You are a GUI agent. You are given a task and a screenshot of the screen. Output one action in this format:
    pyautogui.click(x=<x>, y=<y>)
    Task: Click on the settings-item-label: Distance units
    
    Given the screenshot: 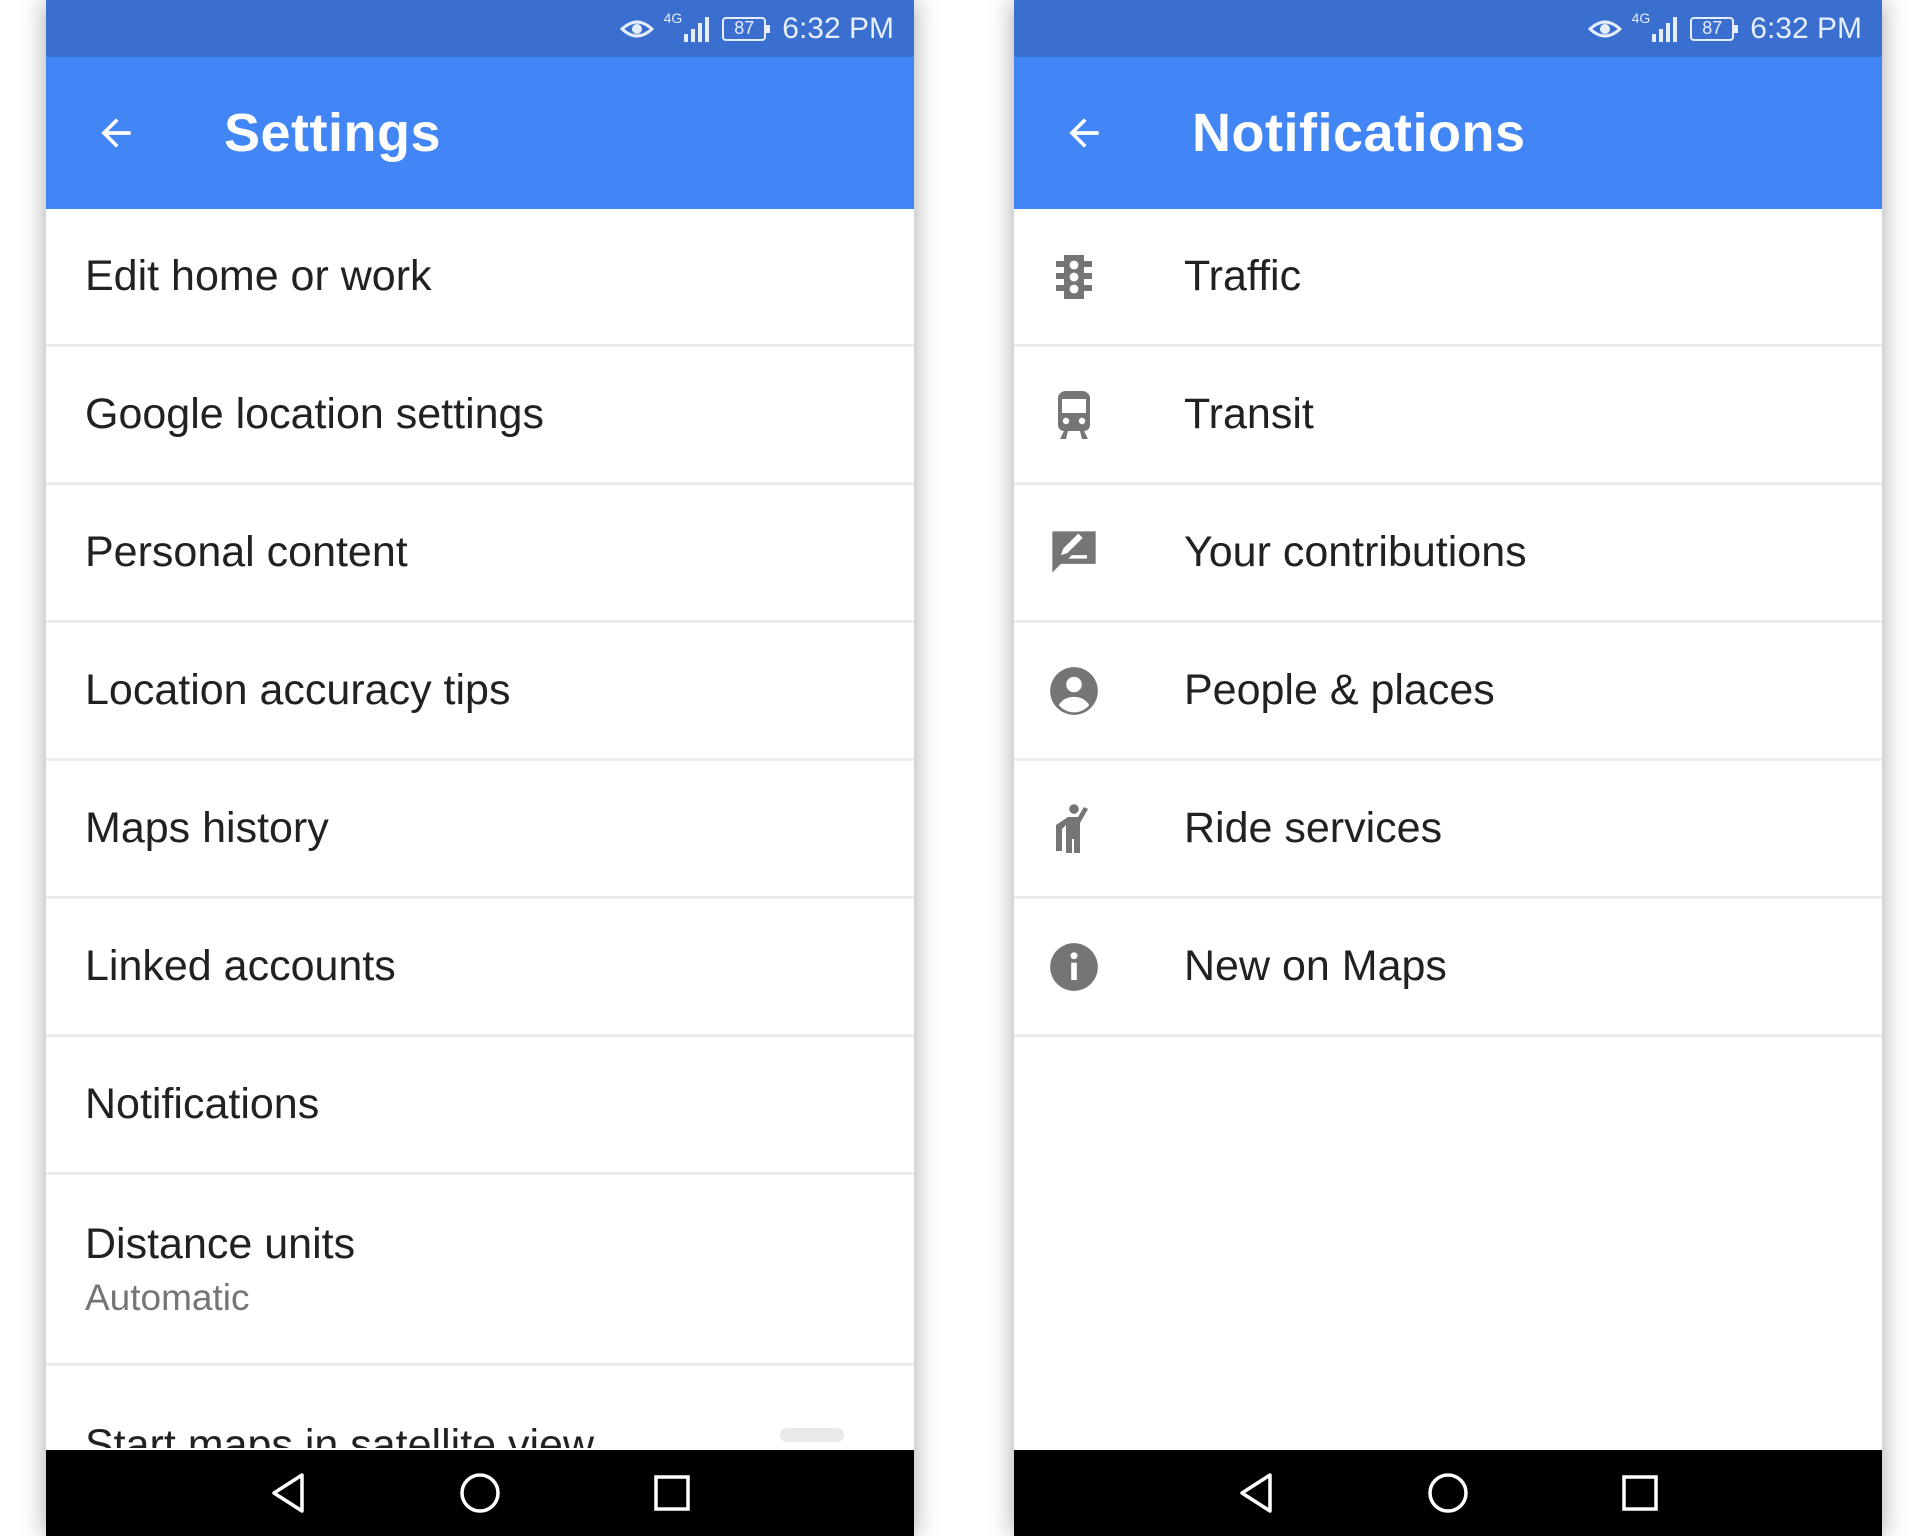 What is the action you would take?
    pyautogui.click(x=220, y=1243)
    